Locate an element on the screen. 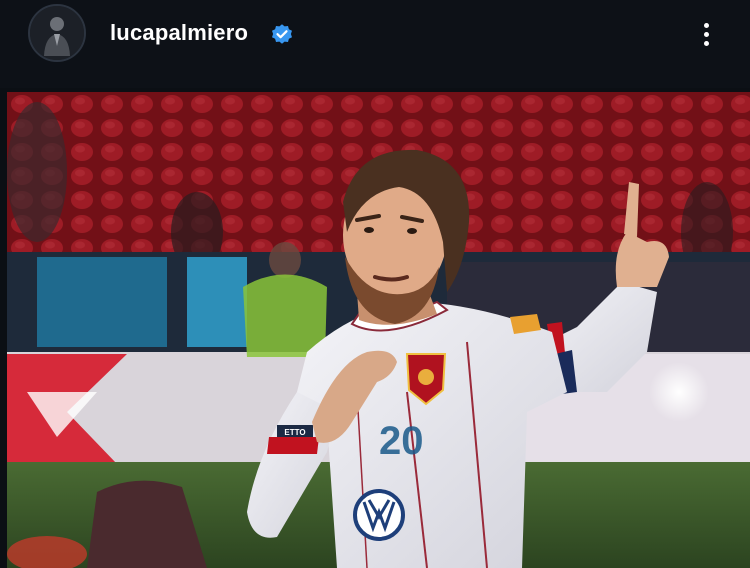 This screenshot has width=750, height=568. avatar-image is located at coordinates (57, 33).